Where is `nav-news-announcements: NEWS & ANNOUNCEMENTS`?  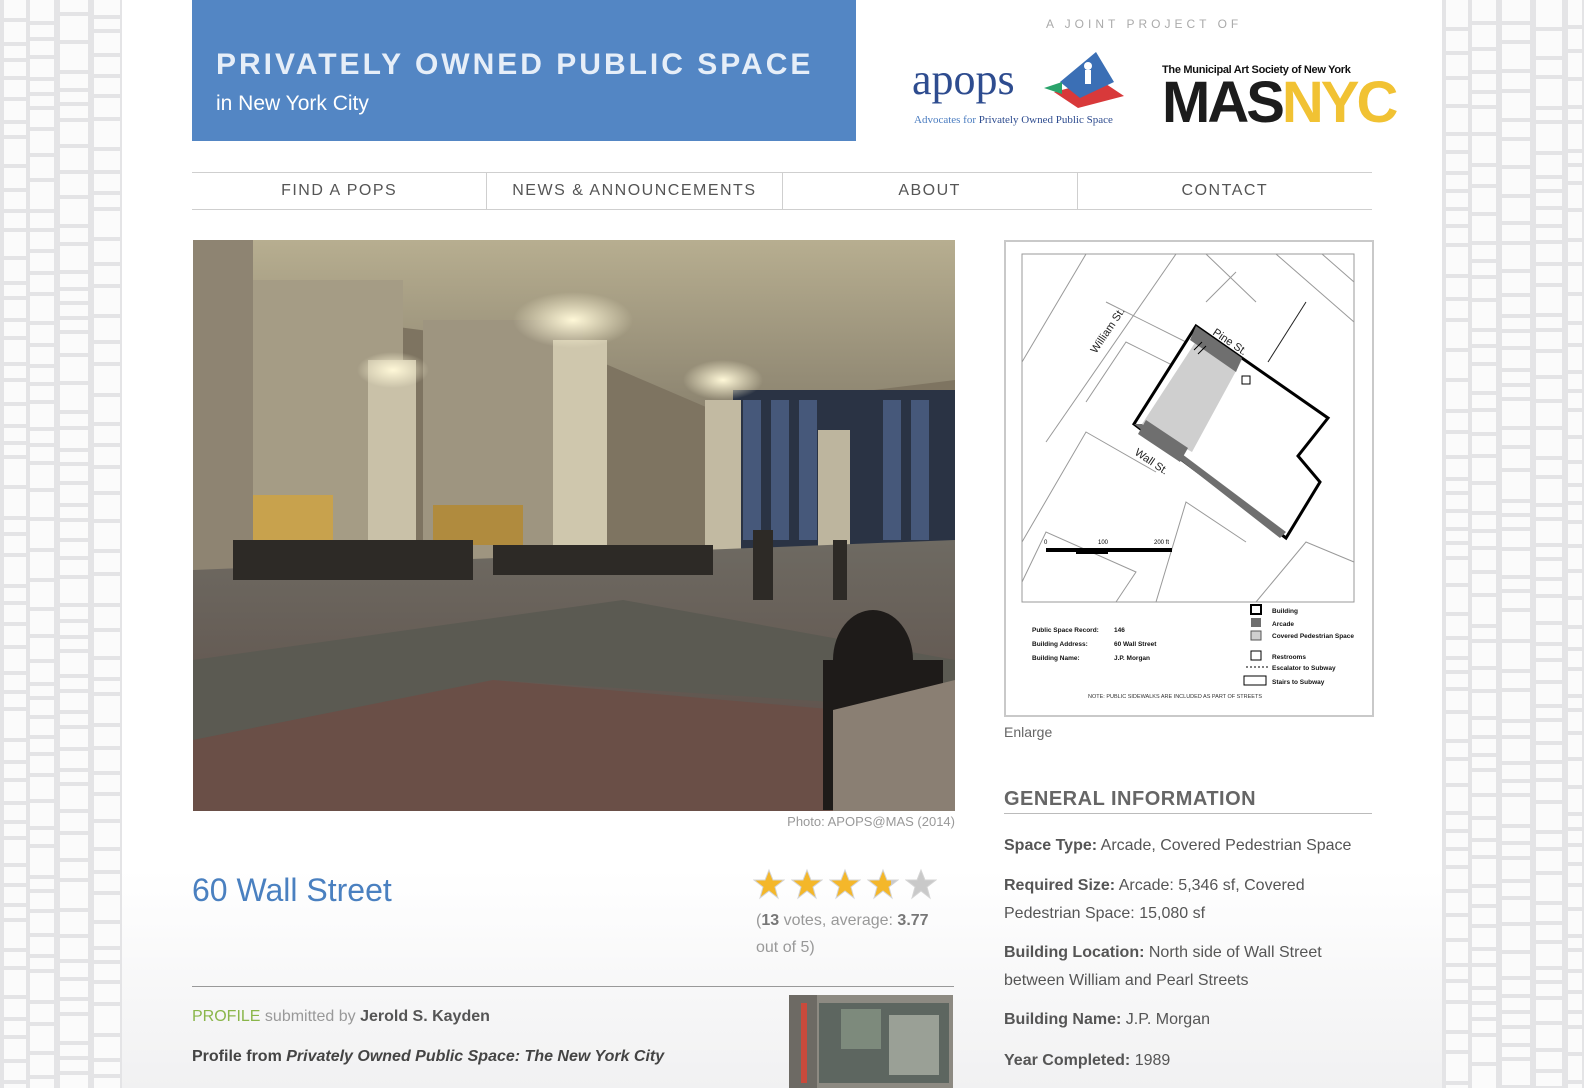
nav-news-announcements: NEWS & ANNOUNCEMENTS is located at coordinates (635, 191).